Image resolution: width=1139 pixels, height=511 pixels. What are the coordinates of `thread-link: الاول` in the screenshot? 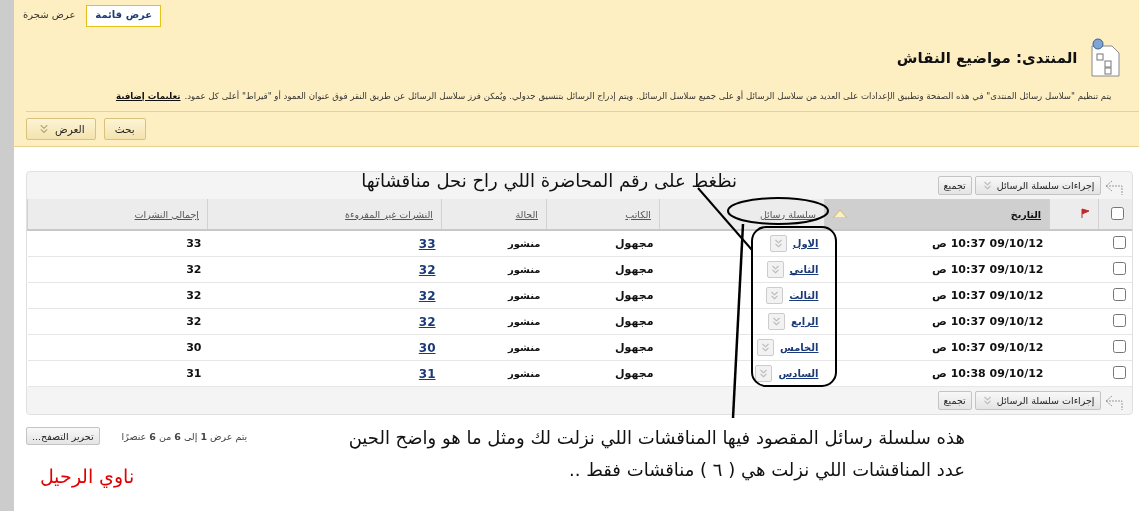 It's located at (805, 243).